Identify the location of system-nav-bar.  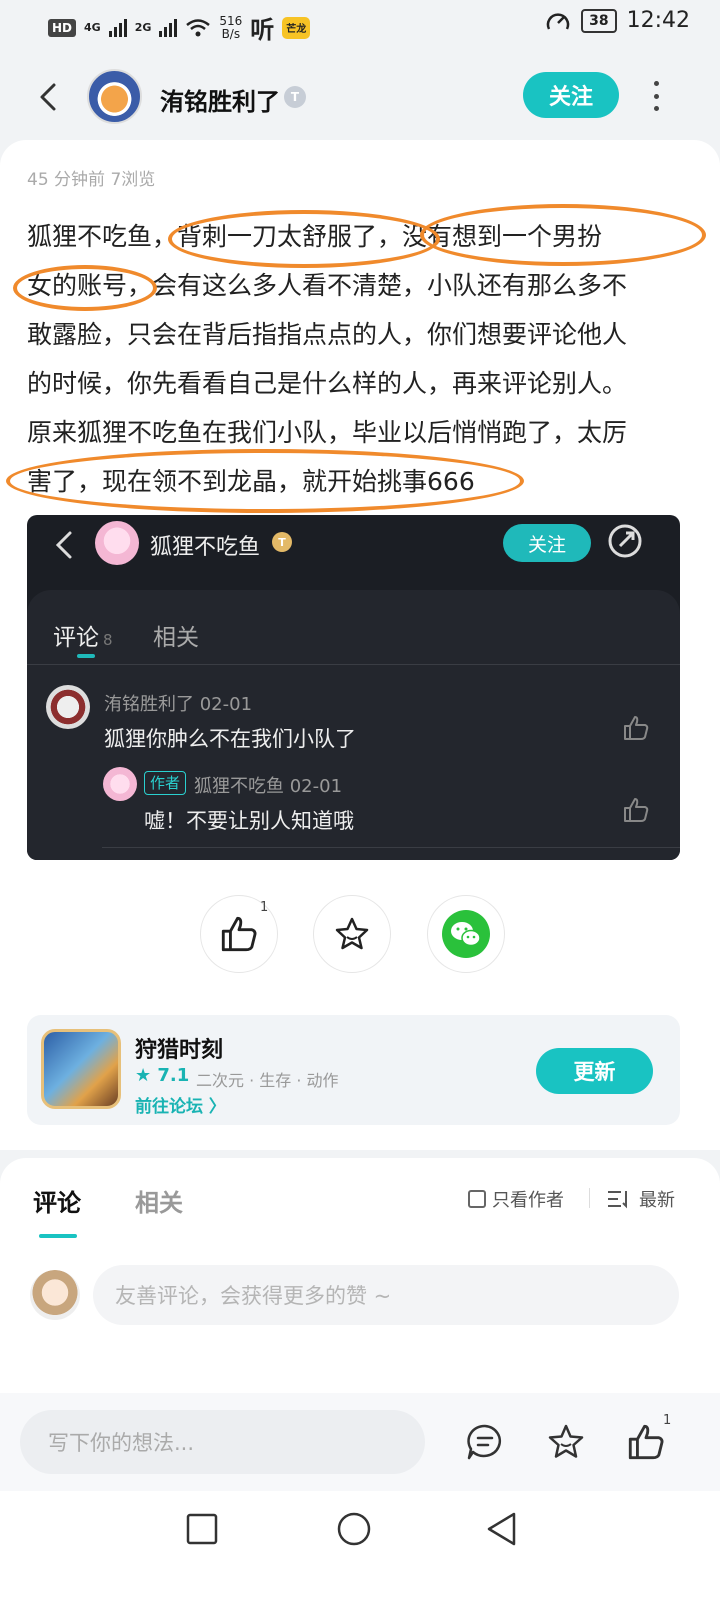
(360, 1545).